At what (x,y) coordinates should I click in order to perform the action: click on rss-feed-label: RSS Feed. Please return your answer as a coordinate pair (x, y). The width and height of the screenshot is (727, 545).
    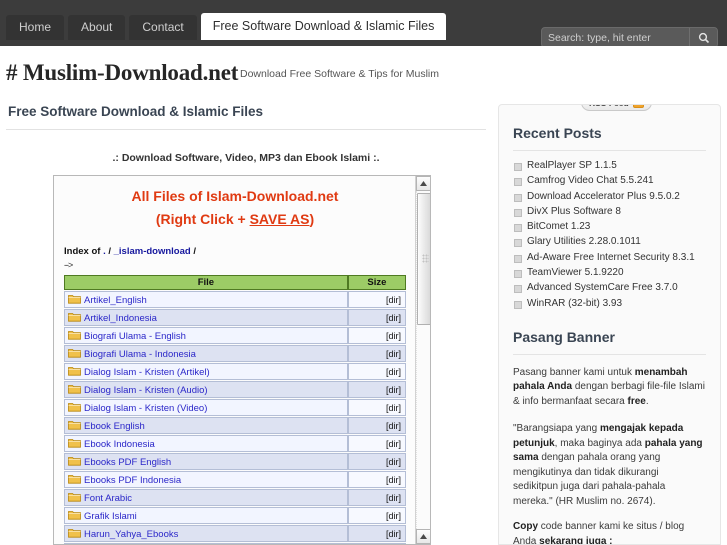
    Looking at the image, I should click on (609, 106).